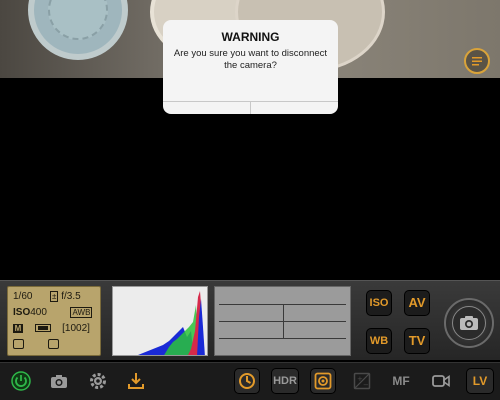 The image size is (500, 400). Describe the element at coordinates (379, 303) in the screenshot. I see `iso-button: ISO` at that location.